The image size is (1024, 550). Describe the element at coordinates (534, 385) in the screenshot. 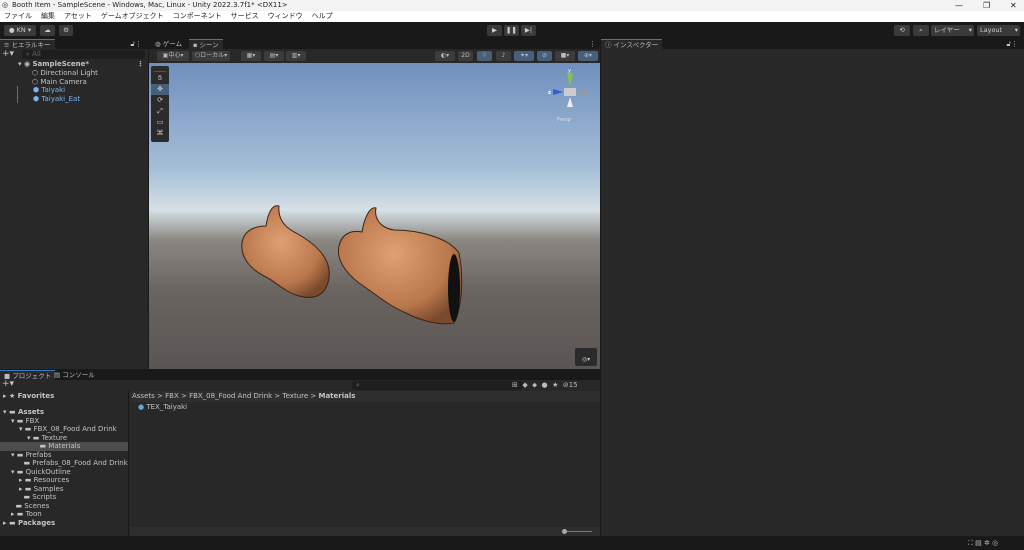

I see `tag-icon: ⬥` at that location.